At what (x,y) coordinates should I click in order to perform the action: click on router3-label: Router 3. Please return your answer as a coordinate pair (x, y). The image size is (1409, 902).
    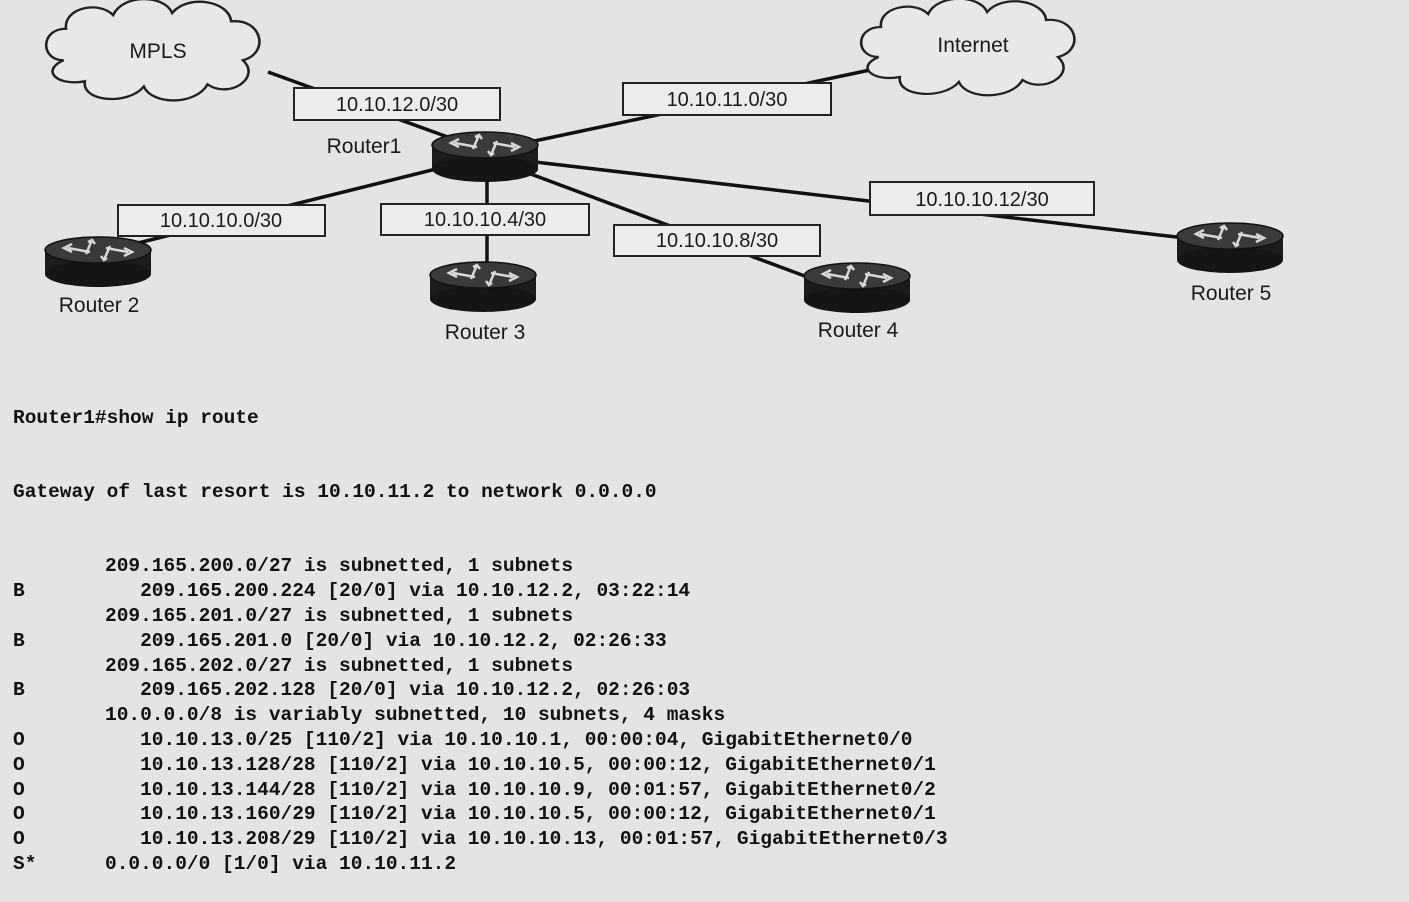
    Looking at the image, I should click on (485, 332).